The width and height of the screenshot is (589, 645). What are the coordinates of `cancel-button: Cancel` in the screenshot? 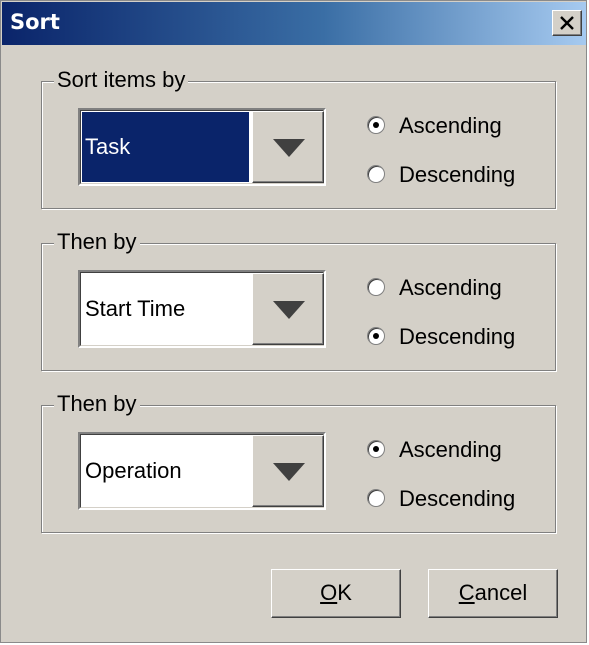 It's located at (493, 593).